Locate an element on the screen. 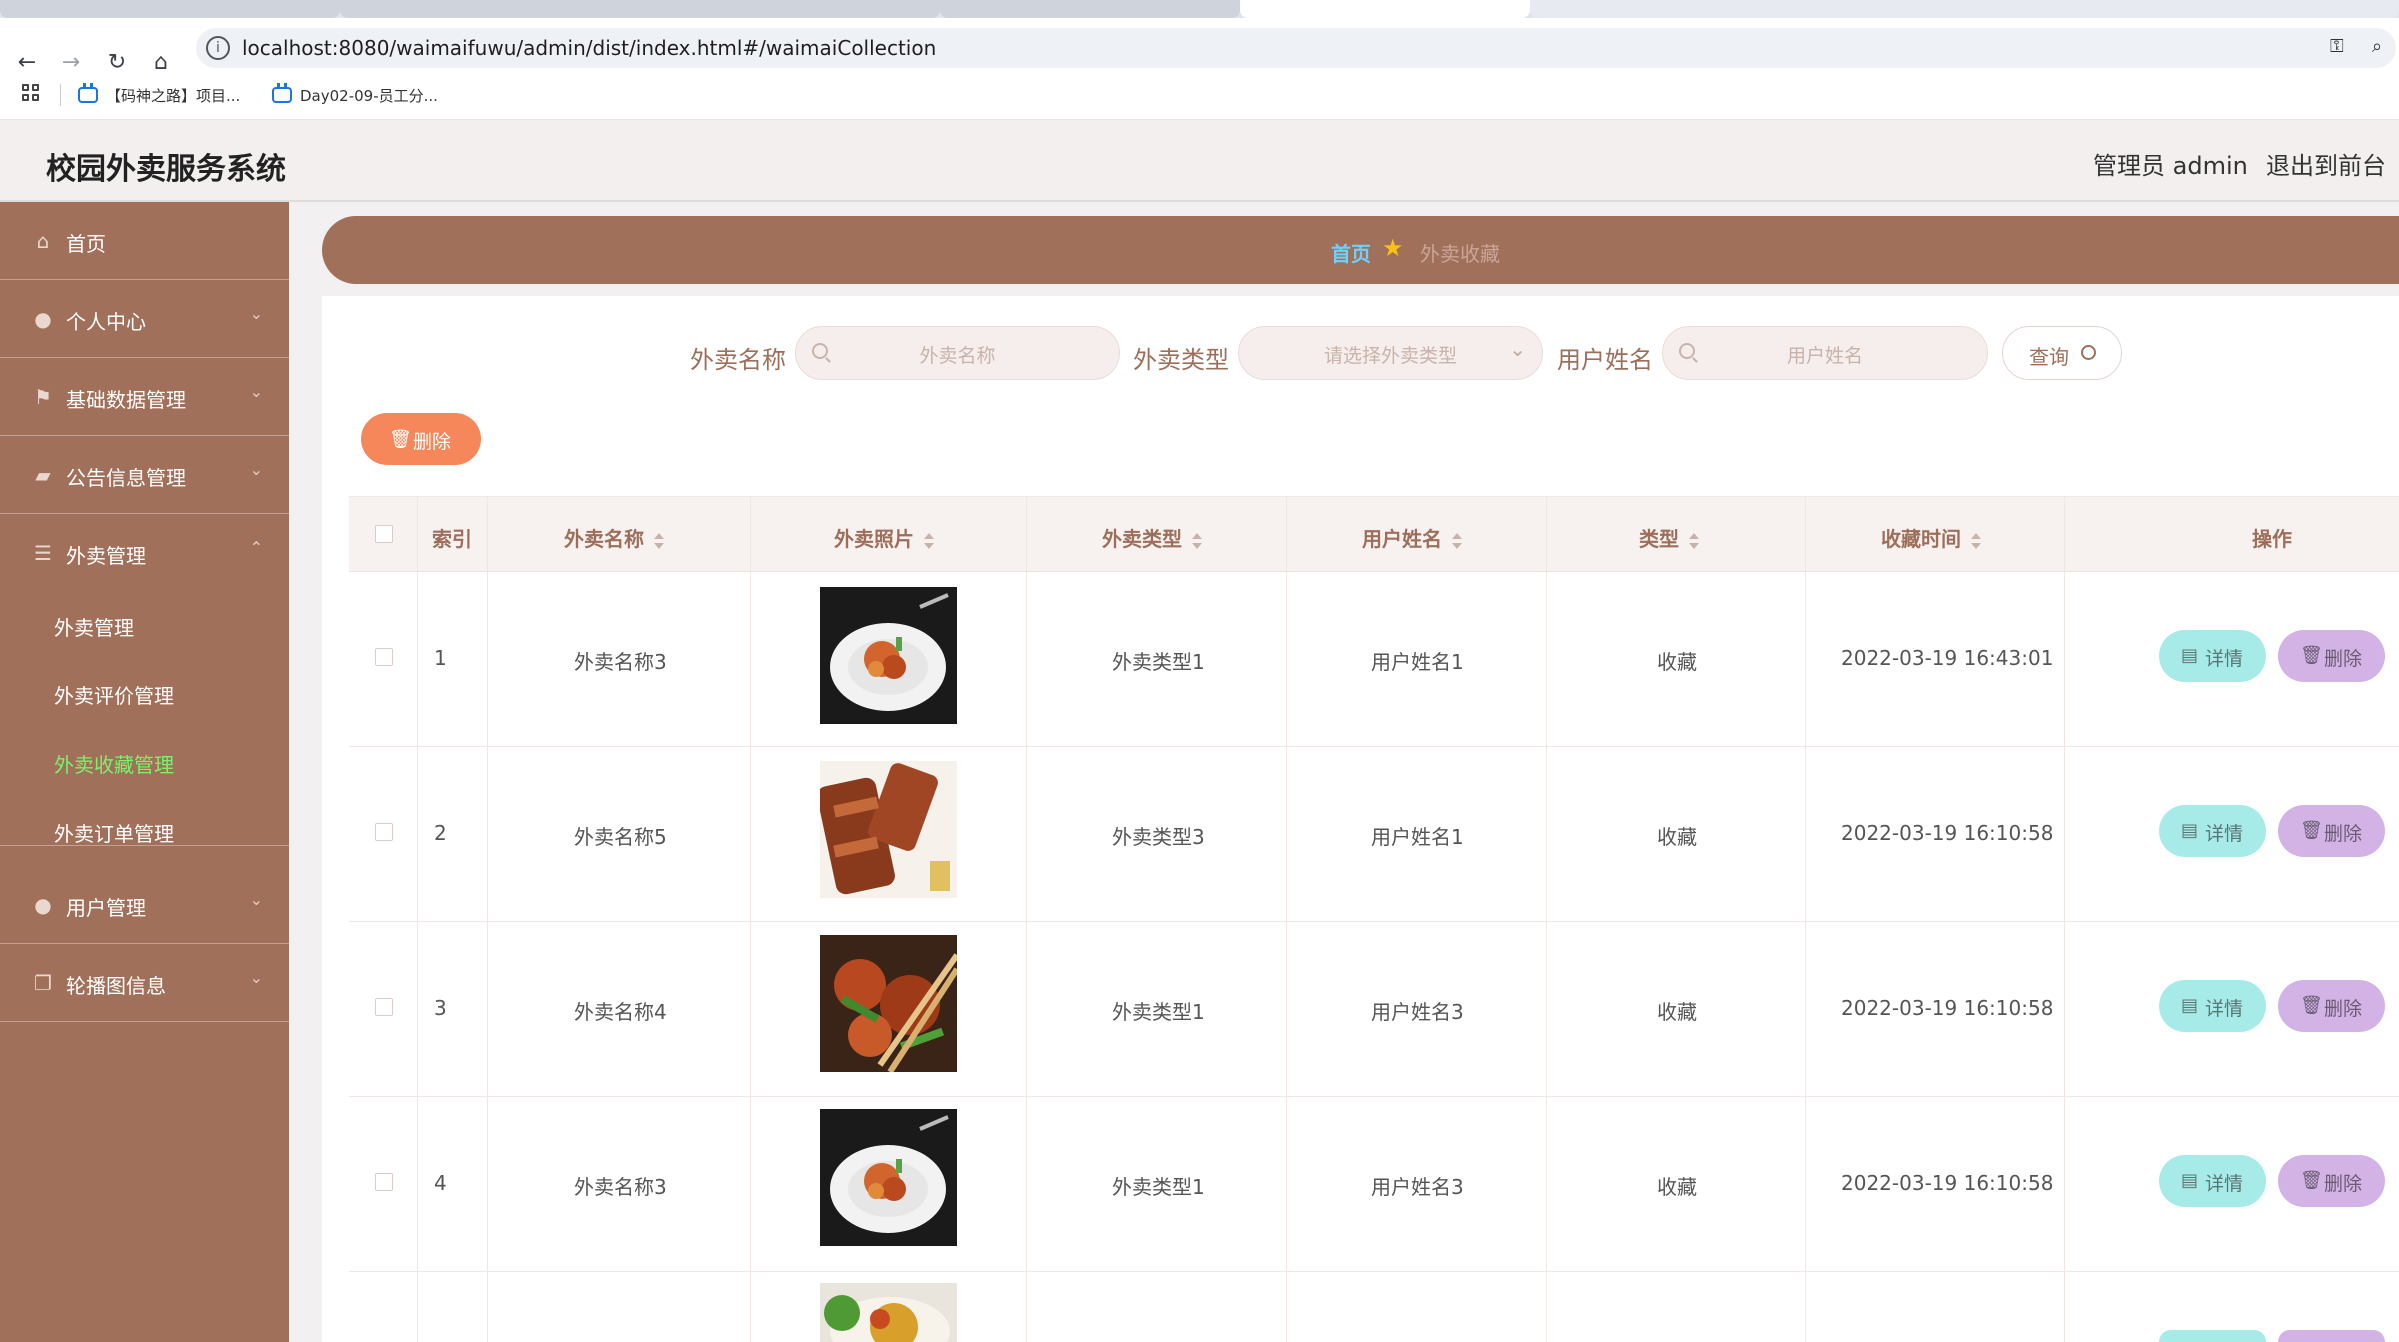 Image resolution: width=2399 pixels, height=1342 pixels. cell-index: 3 is located at coordinates (440, 1008).